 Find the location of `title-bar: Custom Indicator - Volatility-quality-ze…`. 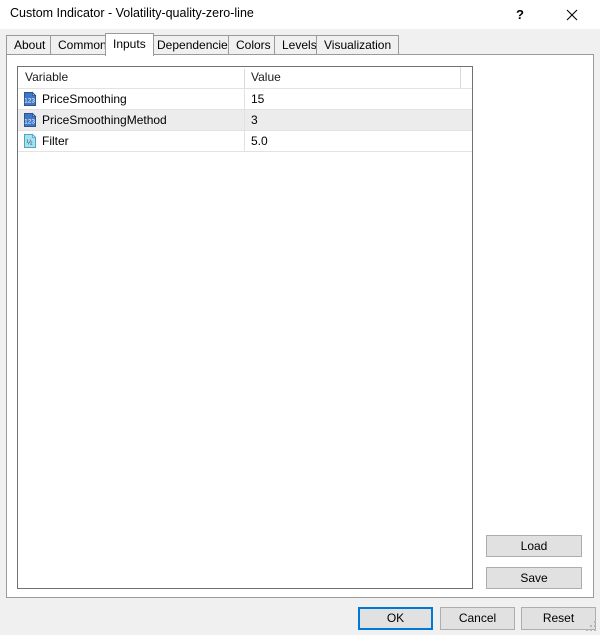

title-bar: Custom Indicator - Volatility-quality-ze… is located at coordinates (300, 15).